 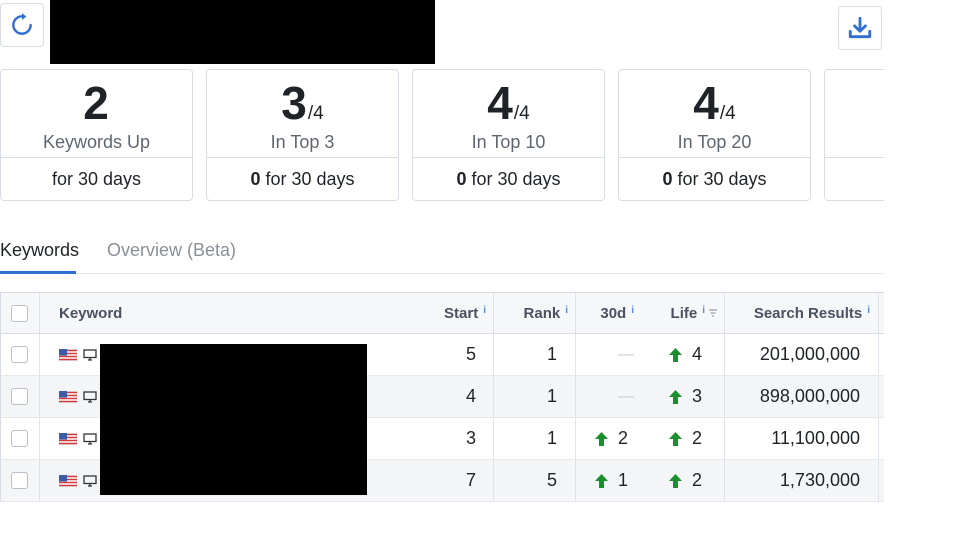 What do you see at coordinates (22, 25) in the screenshot?
I see `refresh-button` at bounding box center [22, 25].